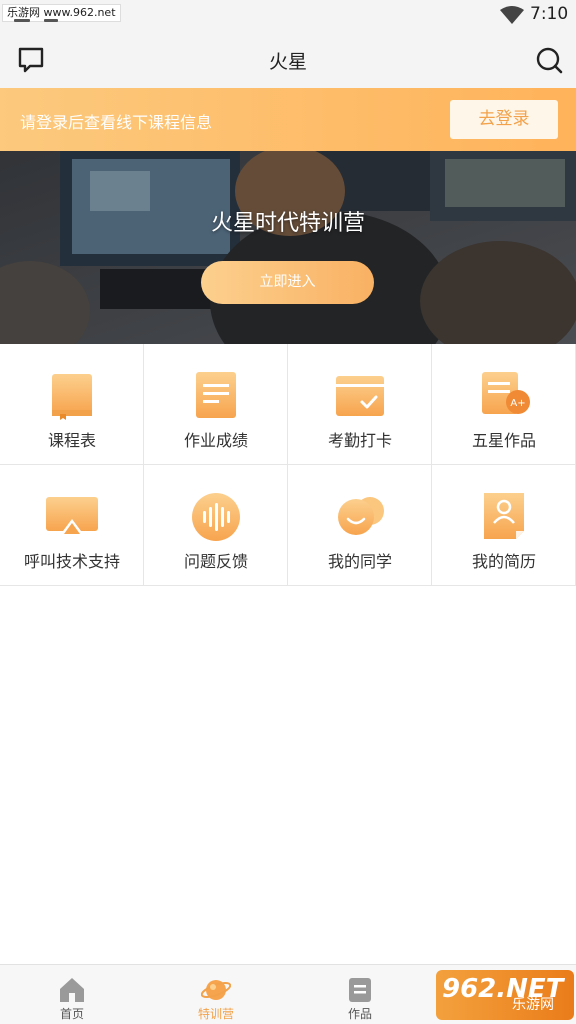  What do you see at coordinates (359, 440) in the screenshot?
I see `grid-item-label: 考勤打卡` at bounding box center [359, 440].